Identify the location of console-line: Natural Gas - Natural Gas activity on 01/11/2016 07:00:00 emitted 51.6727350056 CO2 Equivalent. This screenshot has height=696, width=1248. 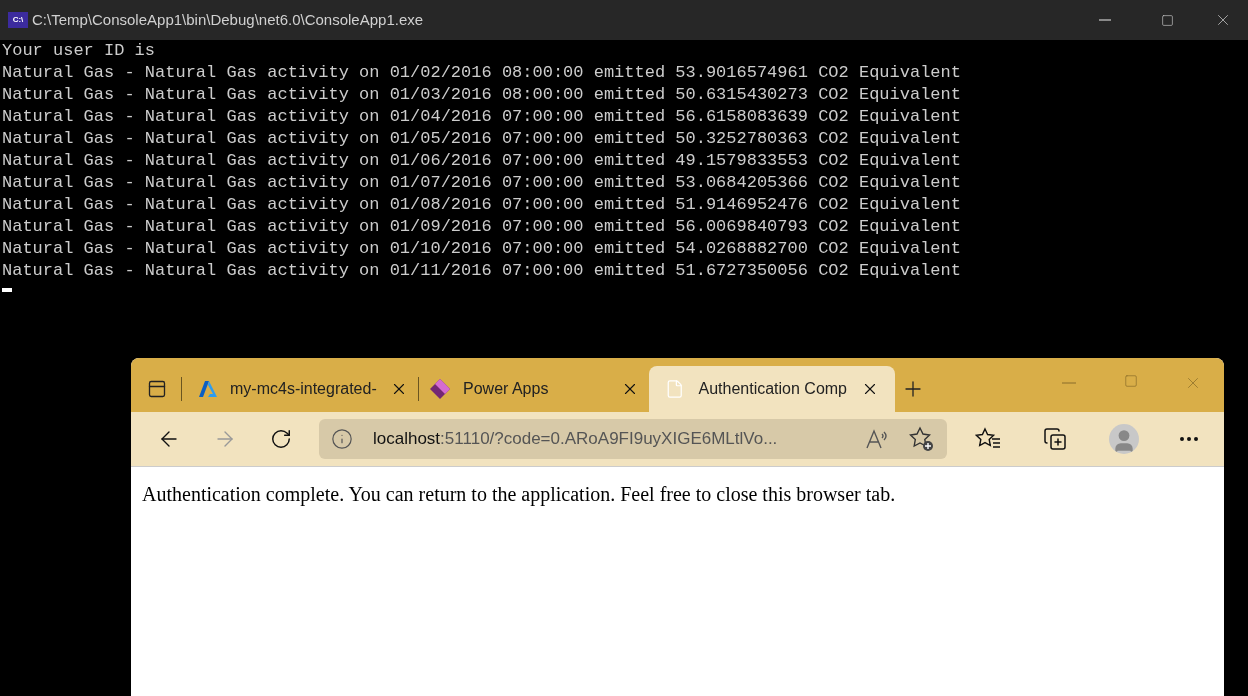
(481, 271).